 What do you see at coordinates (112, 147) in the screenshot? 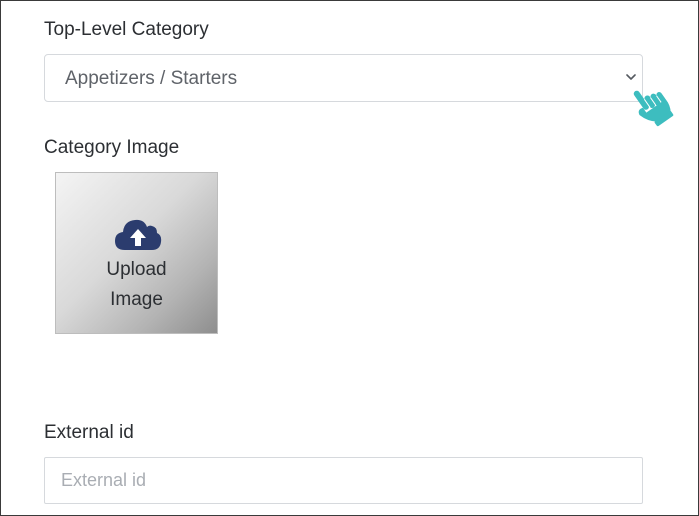
I see `category-image-label: Category Image` at bounding box center [112, 147].